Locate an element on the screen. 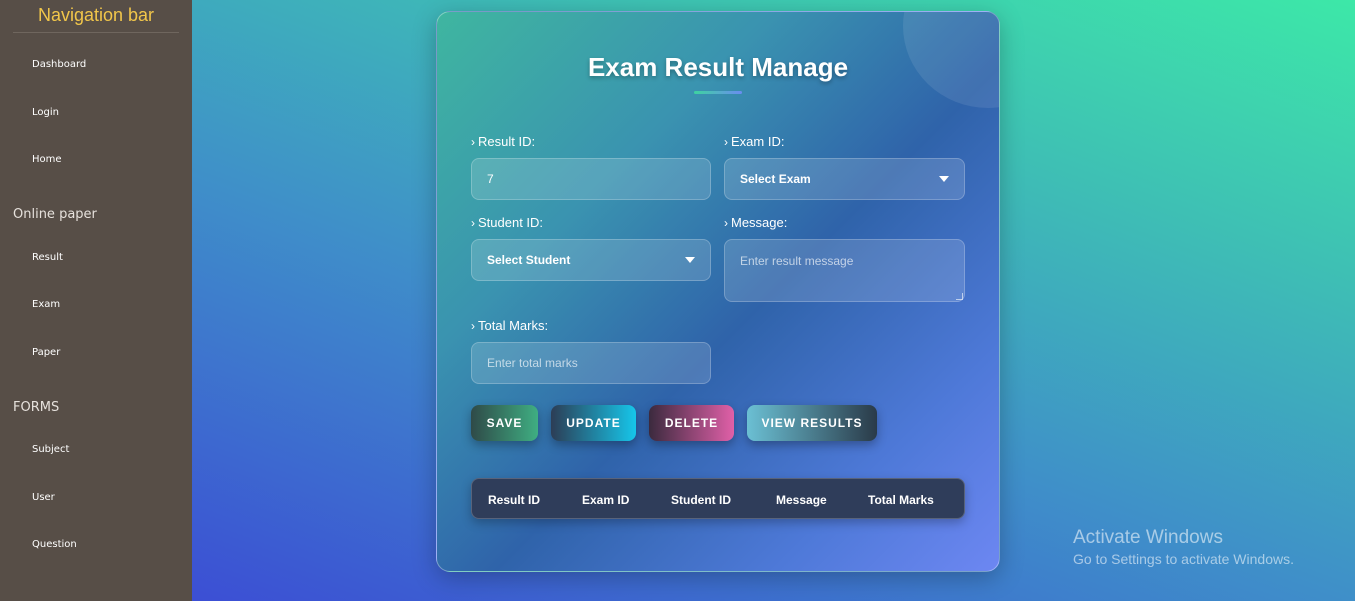  column-header-result-id: Result ID is located at coordinates (514, 500).